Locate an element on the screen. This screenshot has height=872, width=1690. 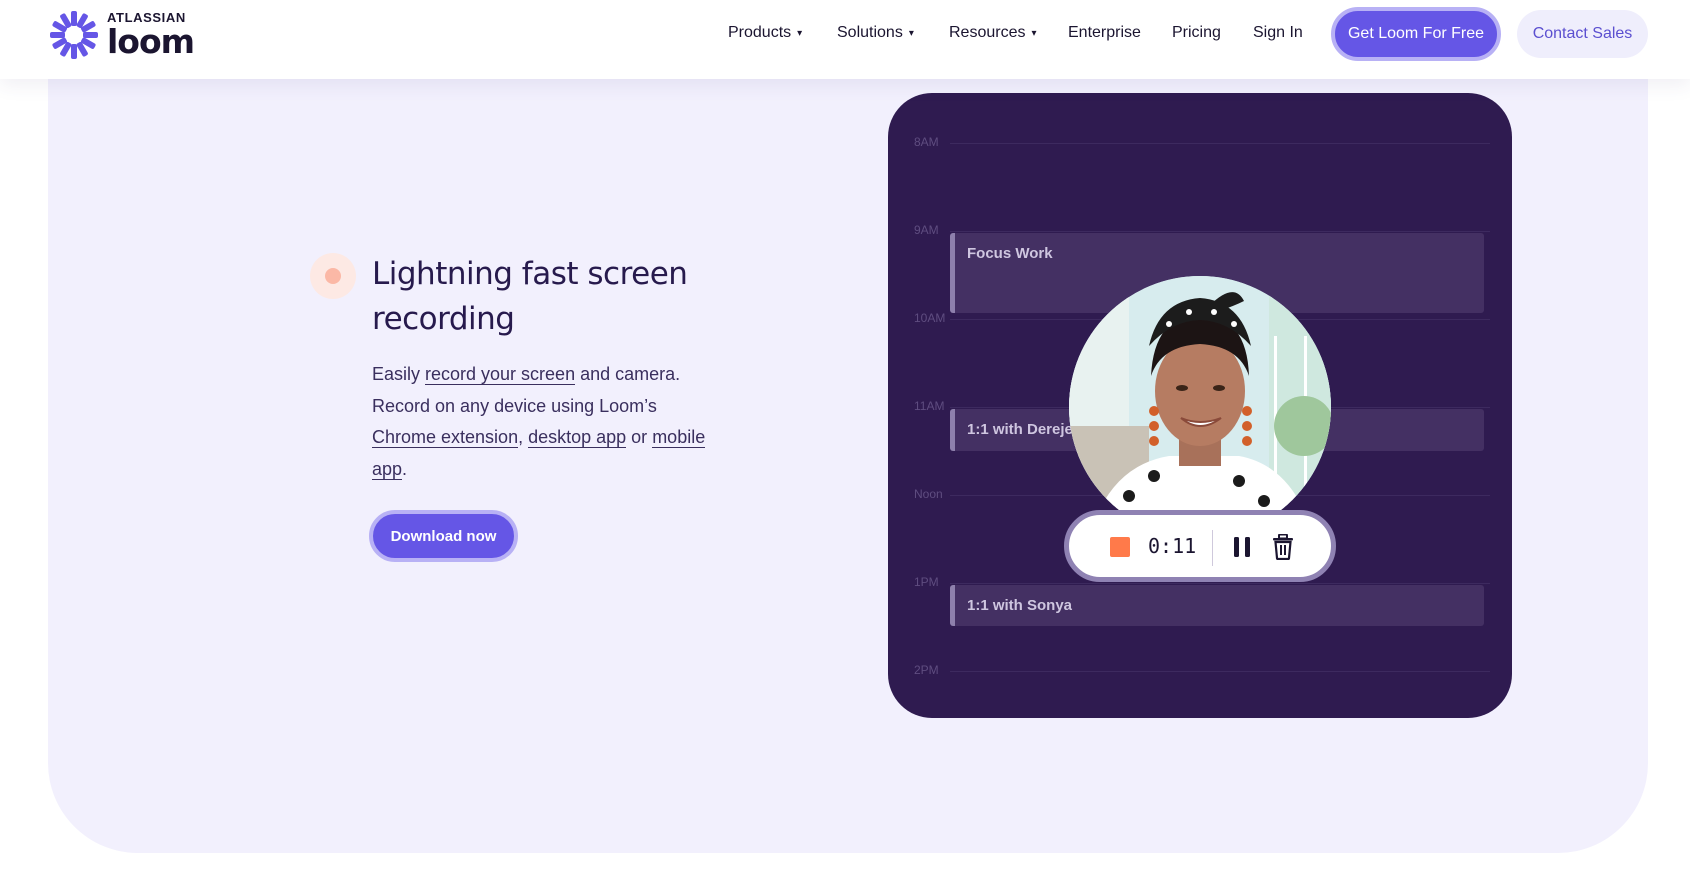
nav-resources-label: Resources is located at coordinates (987, 32).